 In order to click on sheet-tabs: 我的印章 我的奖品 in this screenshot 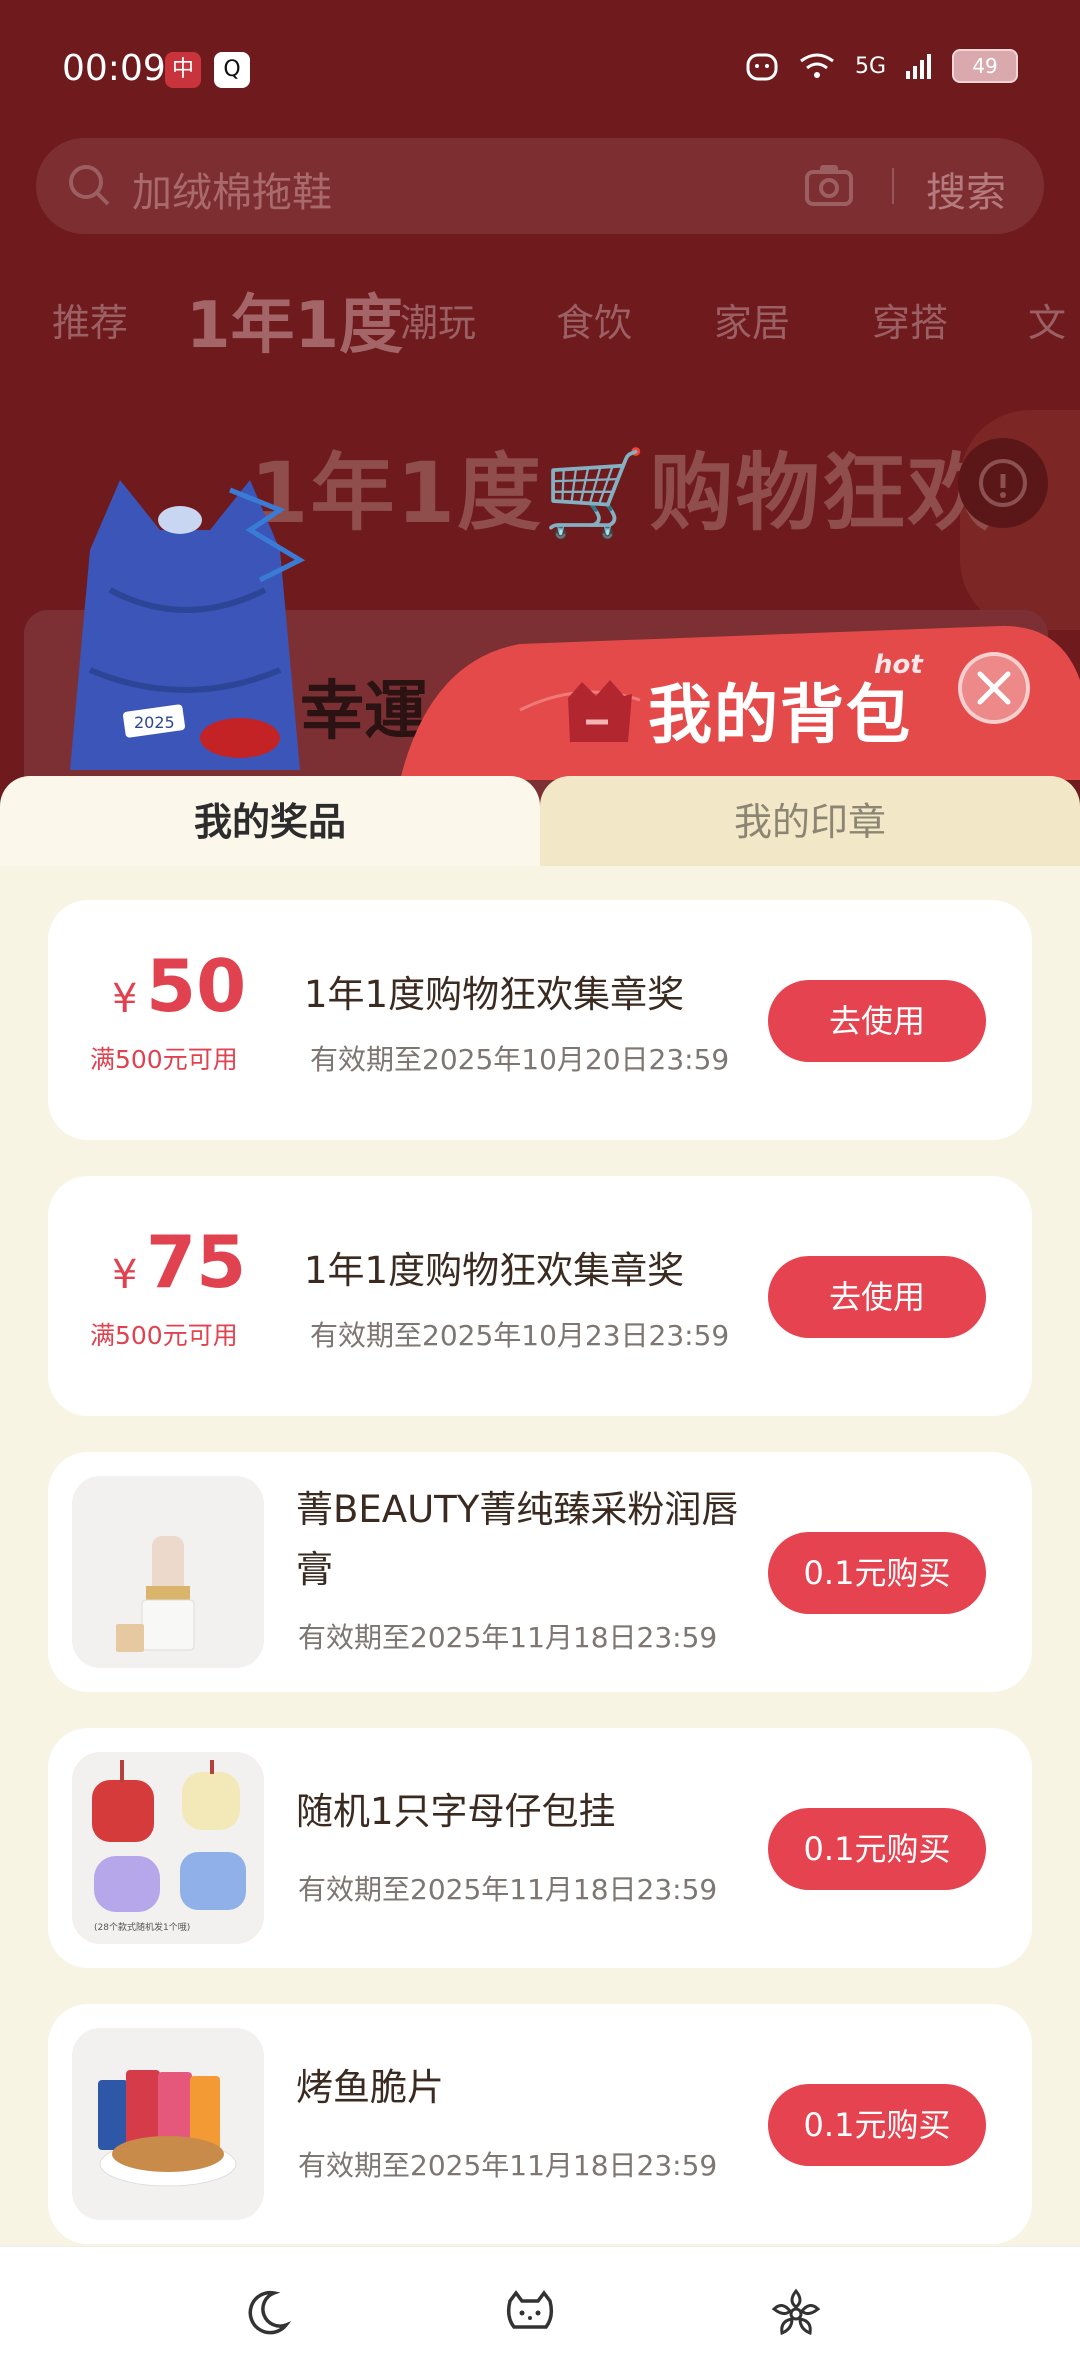, I will do `click(540, 822)`.